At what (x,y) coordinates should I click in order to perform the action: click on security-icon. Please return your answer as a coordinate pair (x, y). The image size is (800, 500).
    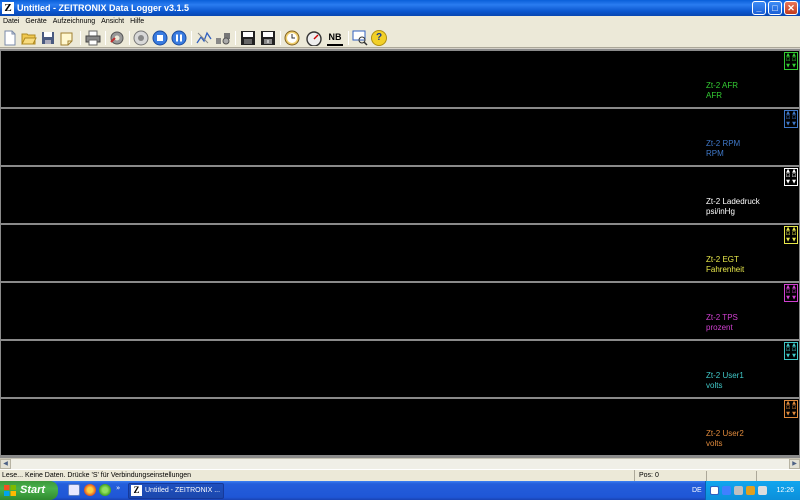
    Looking at the image, I should click on (750, 490).